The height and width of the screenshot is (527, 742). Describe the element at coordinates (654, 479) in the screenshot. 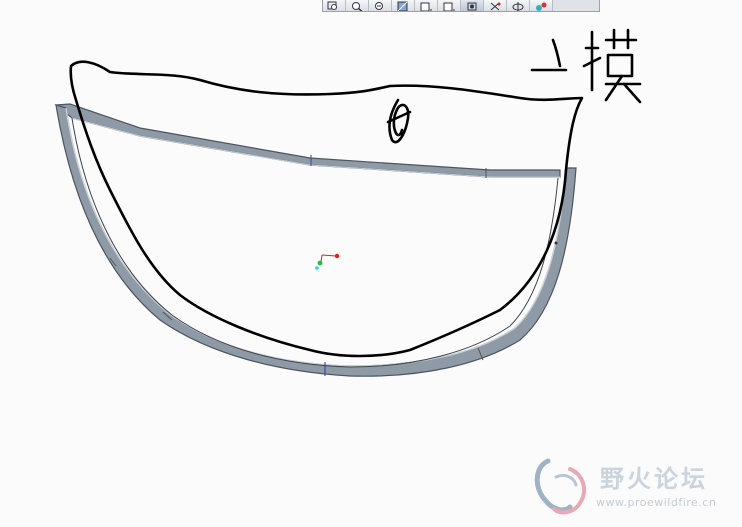

I see `watermark-title: 野火论坛` at that location.